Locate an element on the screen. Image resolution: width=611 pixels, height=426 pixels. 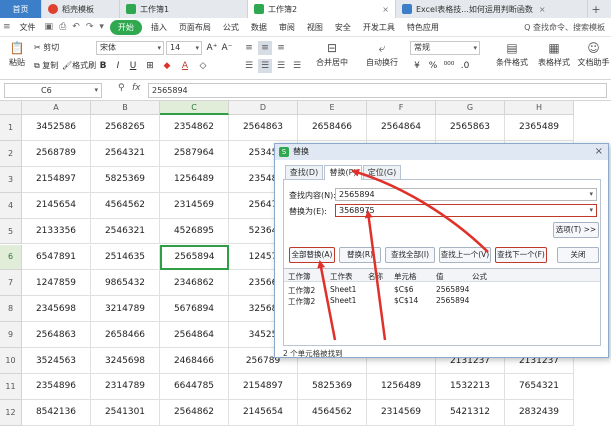
column-header-f: F is located at coordinates (401, 108).